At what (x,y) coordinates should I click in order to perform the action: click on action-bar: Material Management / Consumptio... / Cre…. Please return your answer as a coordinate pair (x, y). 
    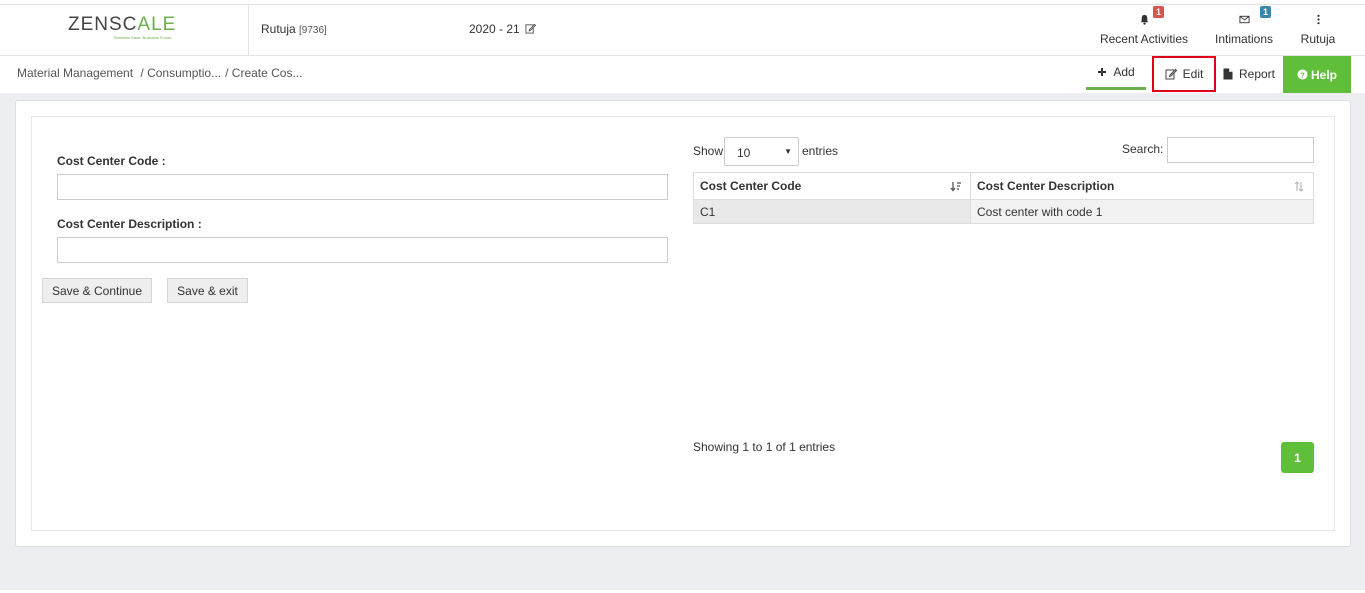
    Looking at the image, I should click on (682, 74).